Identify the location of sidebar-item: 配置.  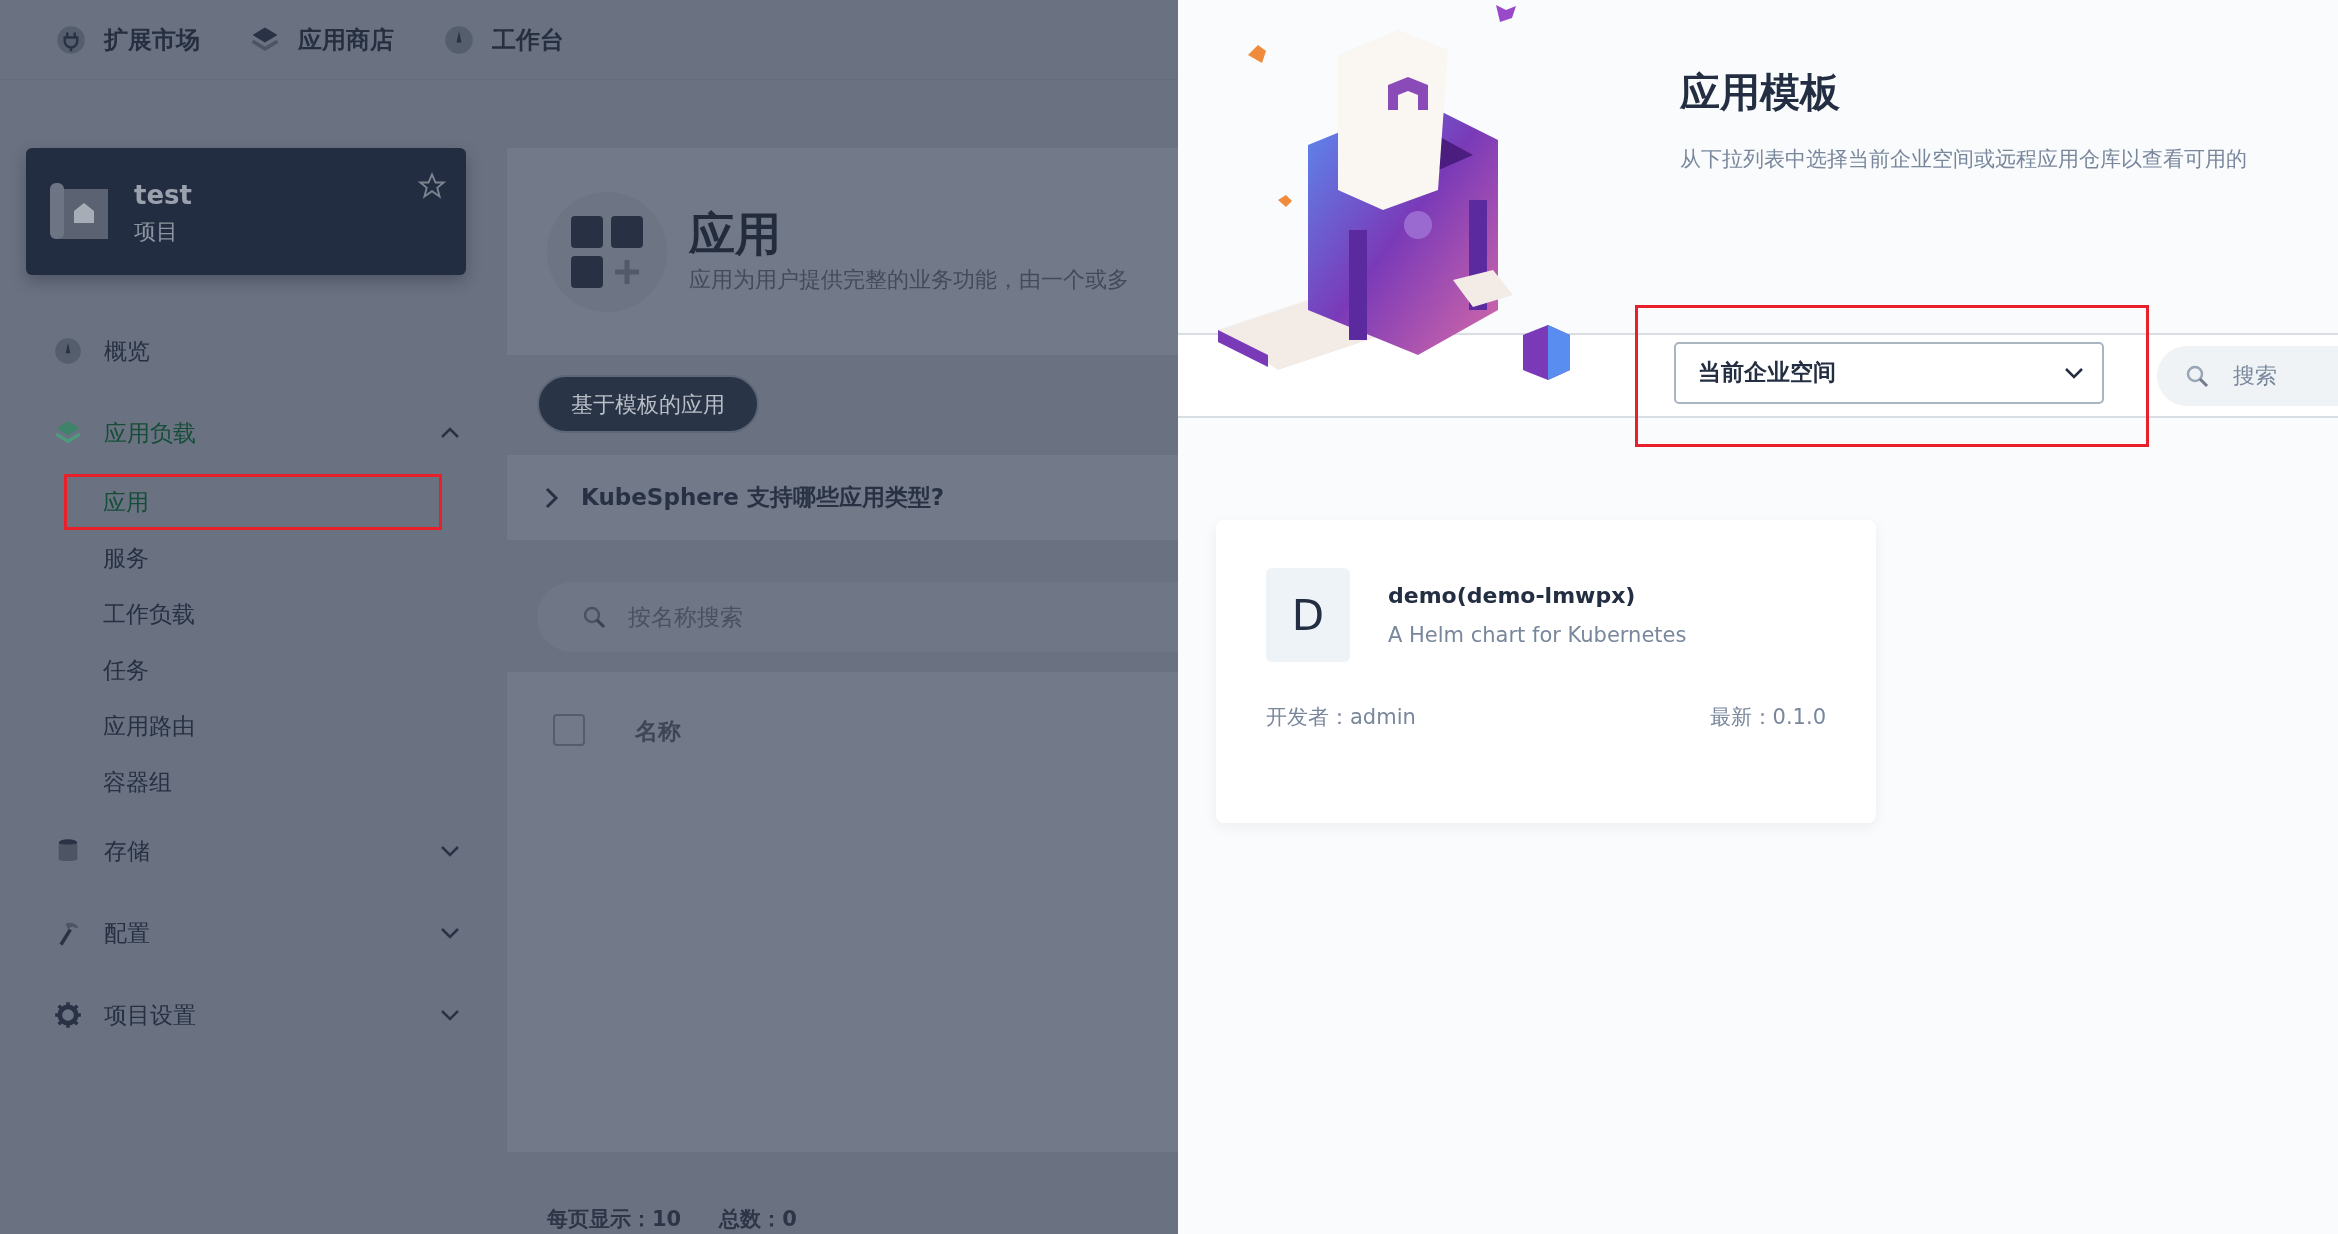
(246, 933).